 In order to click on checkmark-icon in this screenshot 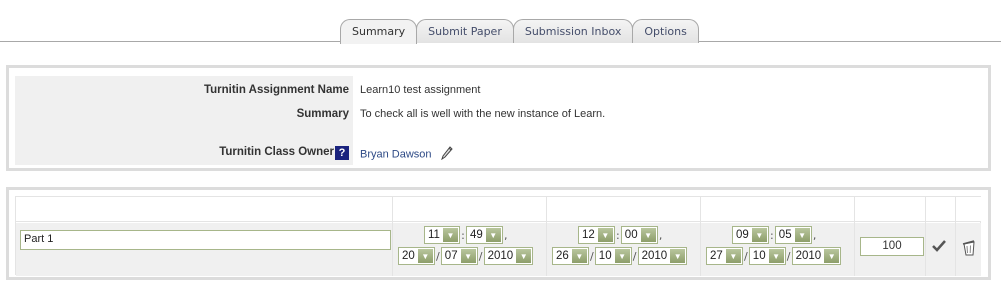, I will do `click(939, 247)`.